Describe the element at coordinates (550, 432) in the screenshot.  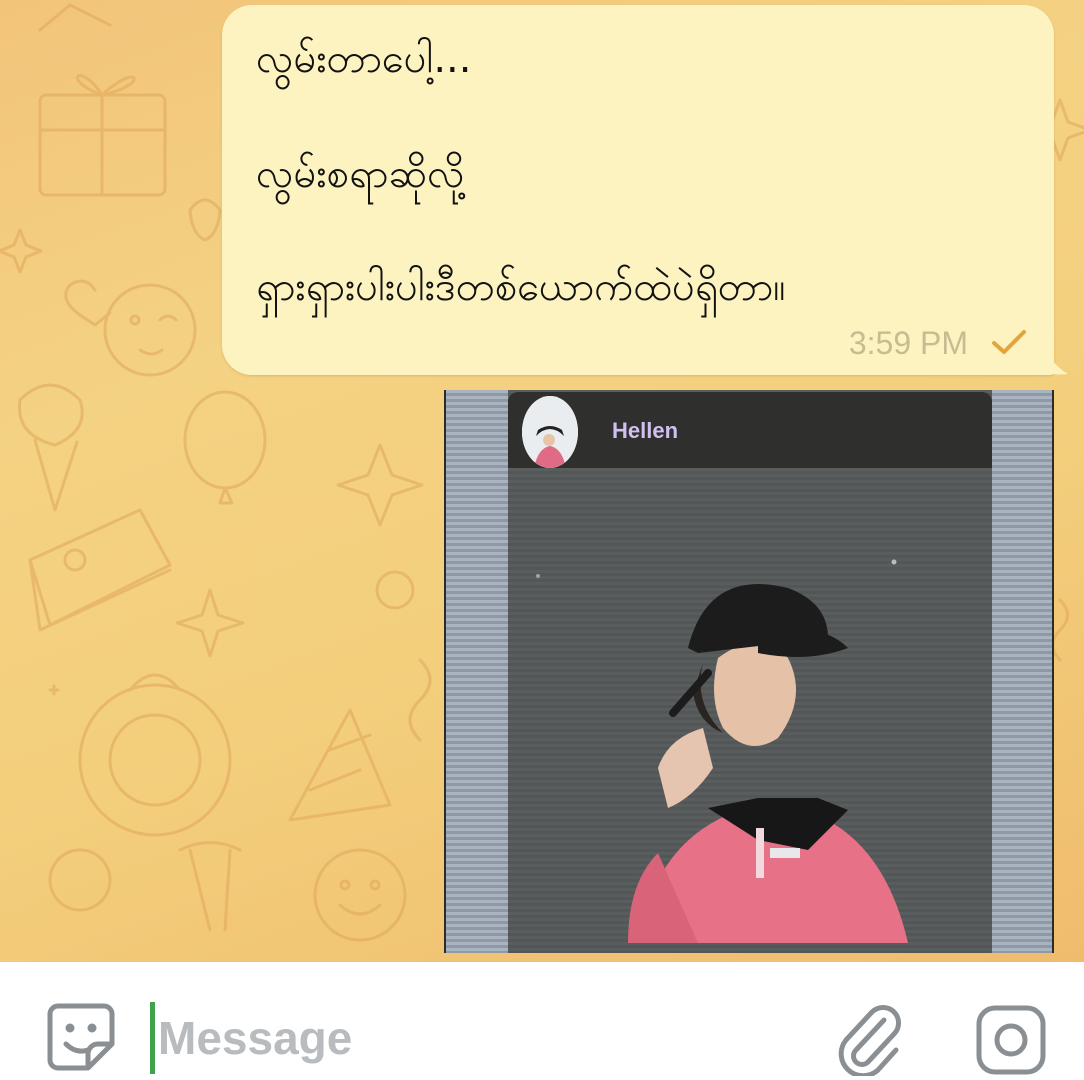
I see `profile-avatar` at that location.